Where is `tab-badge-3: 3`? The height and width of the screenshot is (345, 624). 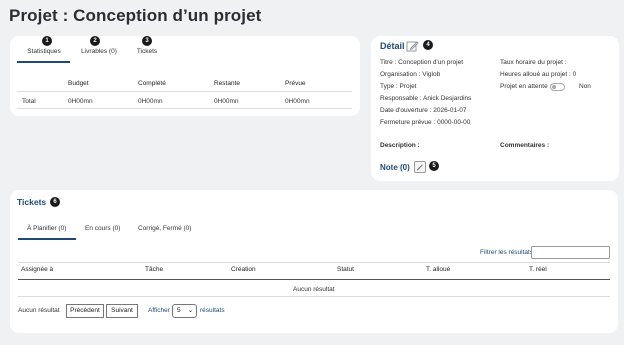
tab-badge-3: 3 is located at coordinates (147, 41).